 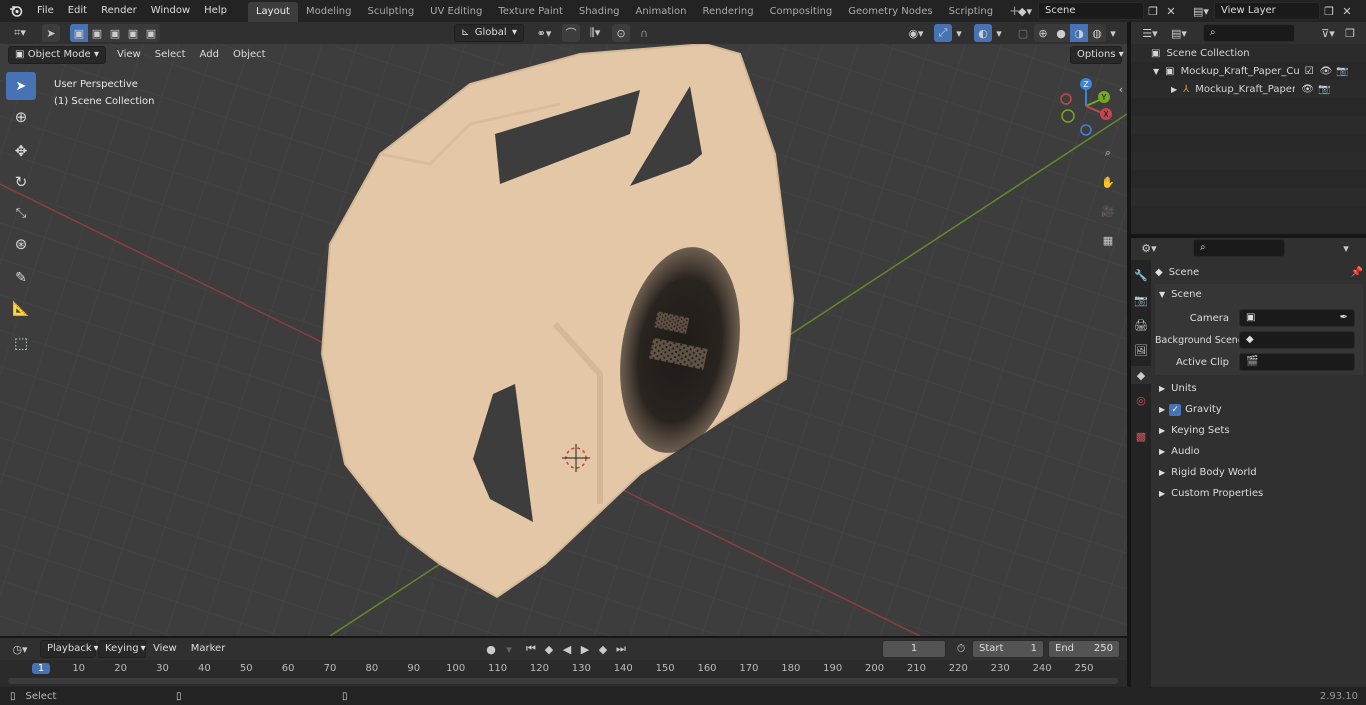 What do you see at coordinates (16, 11) in the screenshot?
I see `blender-logo-icon` at bounding box center [16, 11].